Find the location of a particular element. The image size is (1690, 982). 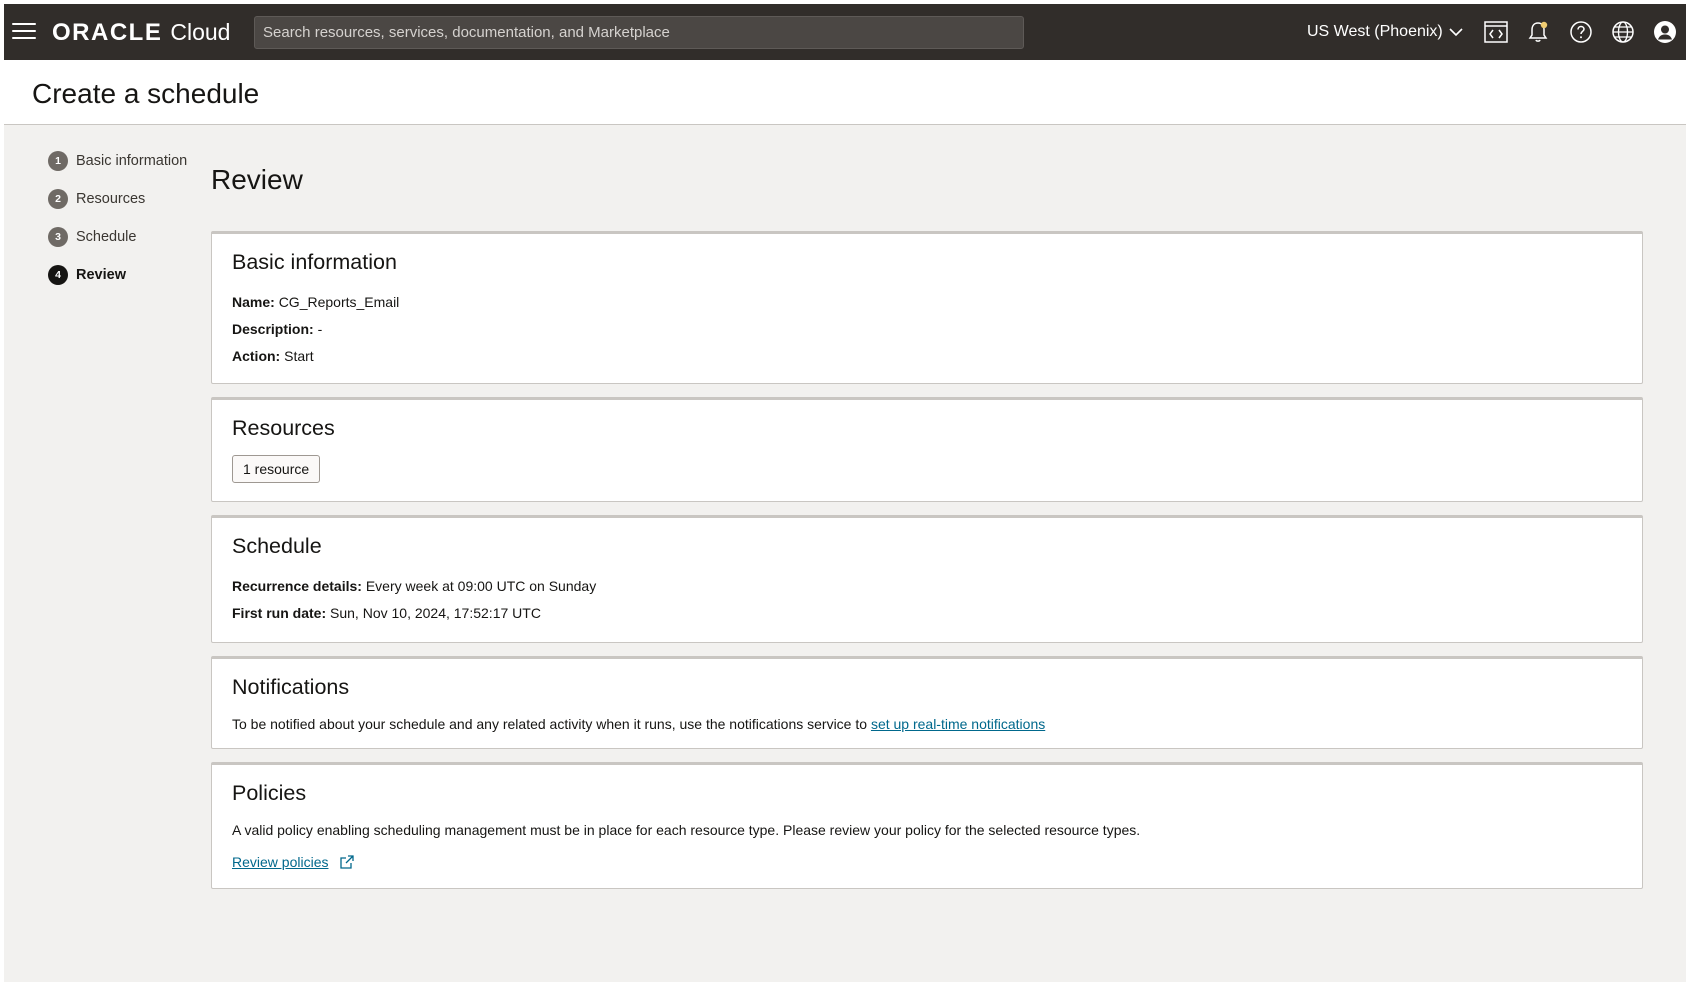

menu-icon is located at coordinates (24, 31).